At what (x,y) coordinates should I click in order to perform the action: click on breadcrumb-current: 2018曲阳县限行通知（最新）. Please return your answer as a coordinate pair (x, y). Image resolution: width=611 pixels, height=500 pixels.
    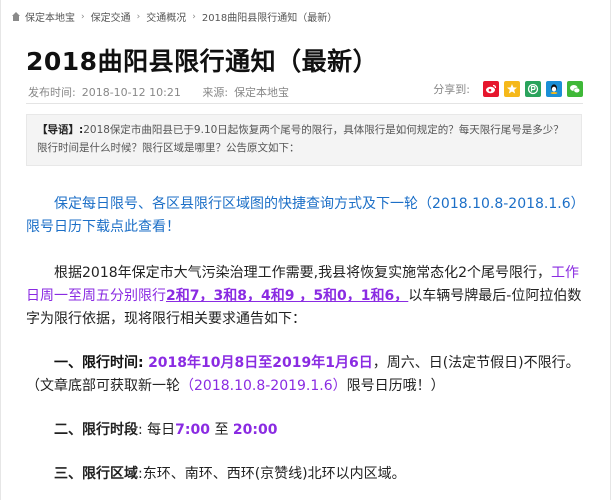
    Looking at the image, I should click on (269, 18).